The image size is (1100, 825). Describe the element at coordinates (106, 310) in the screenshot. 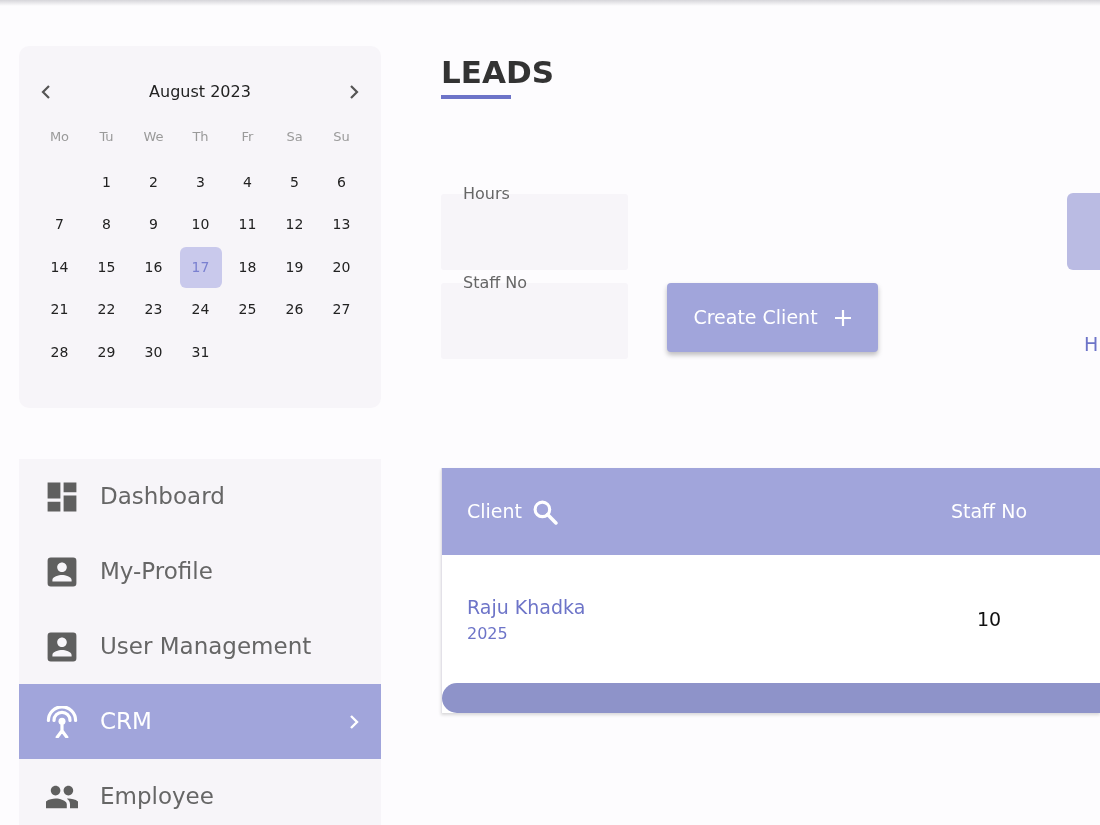

I see `calendar-day: 22` at that location.